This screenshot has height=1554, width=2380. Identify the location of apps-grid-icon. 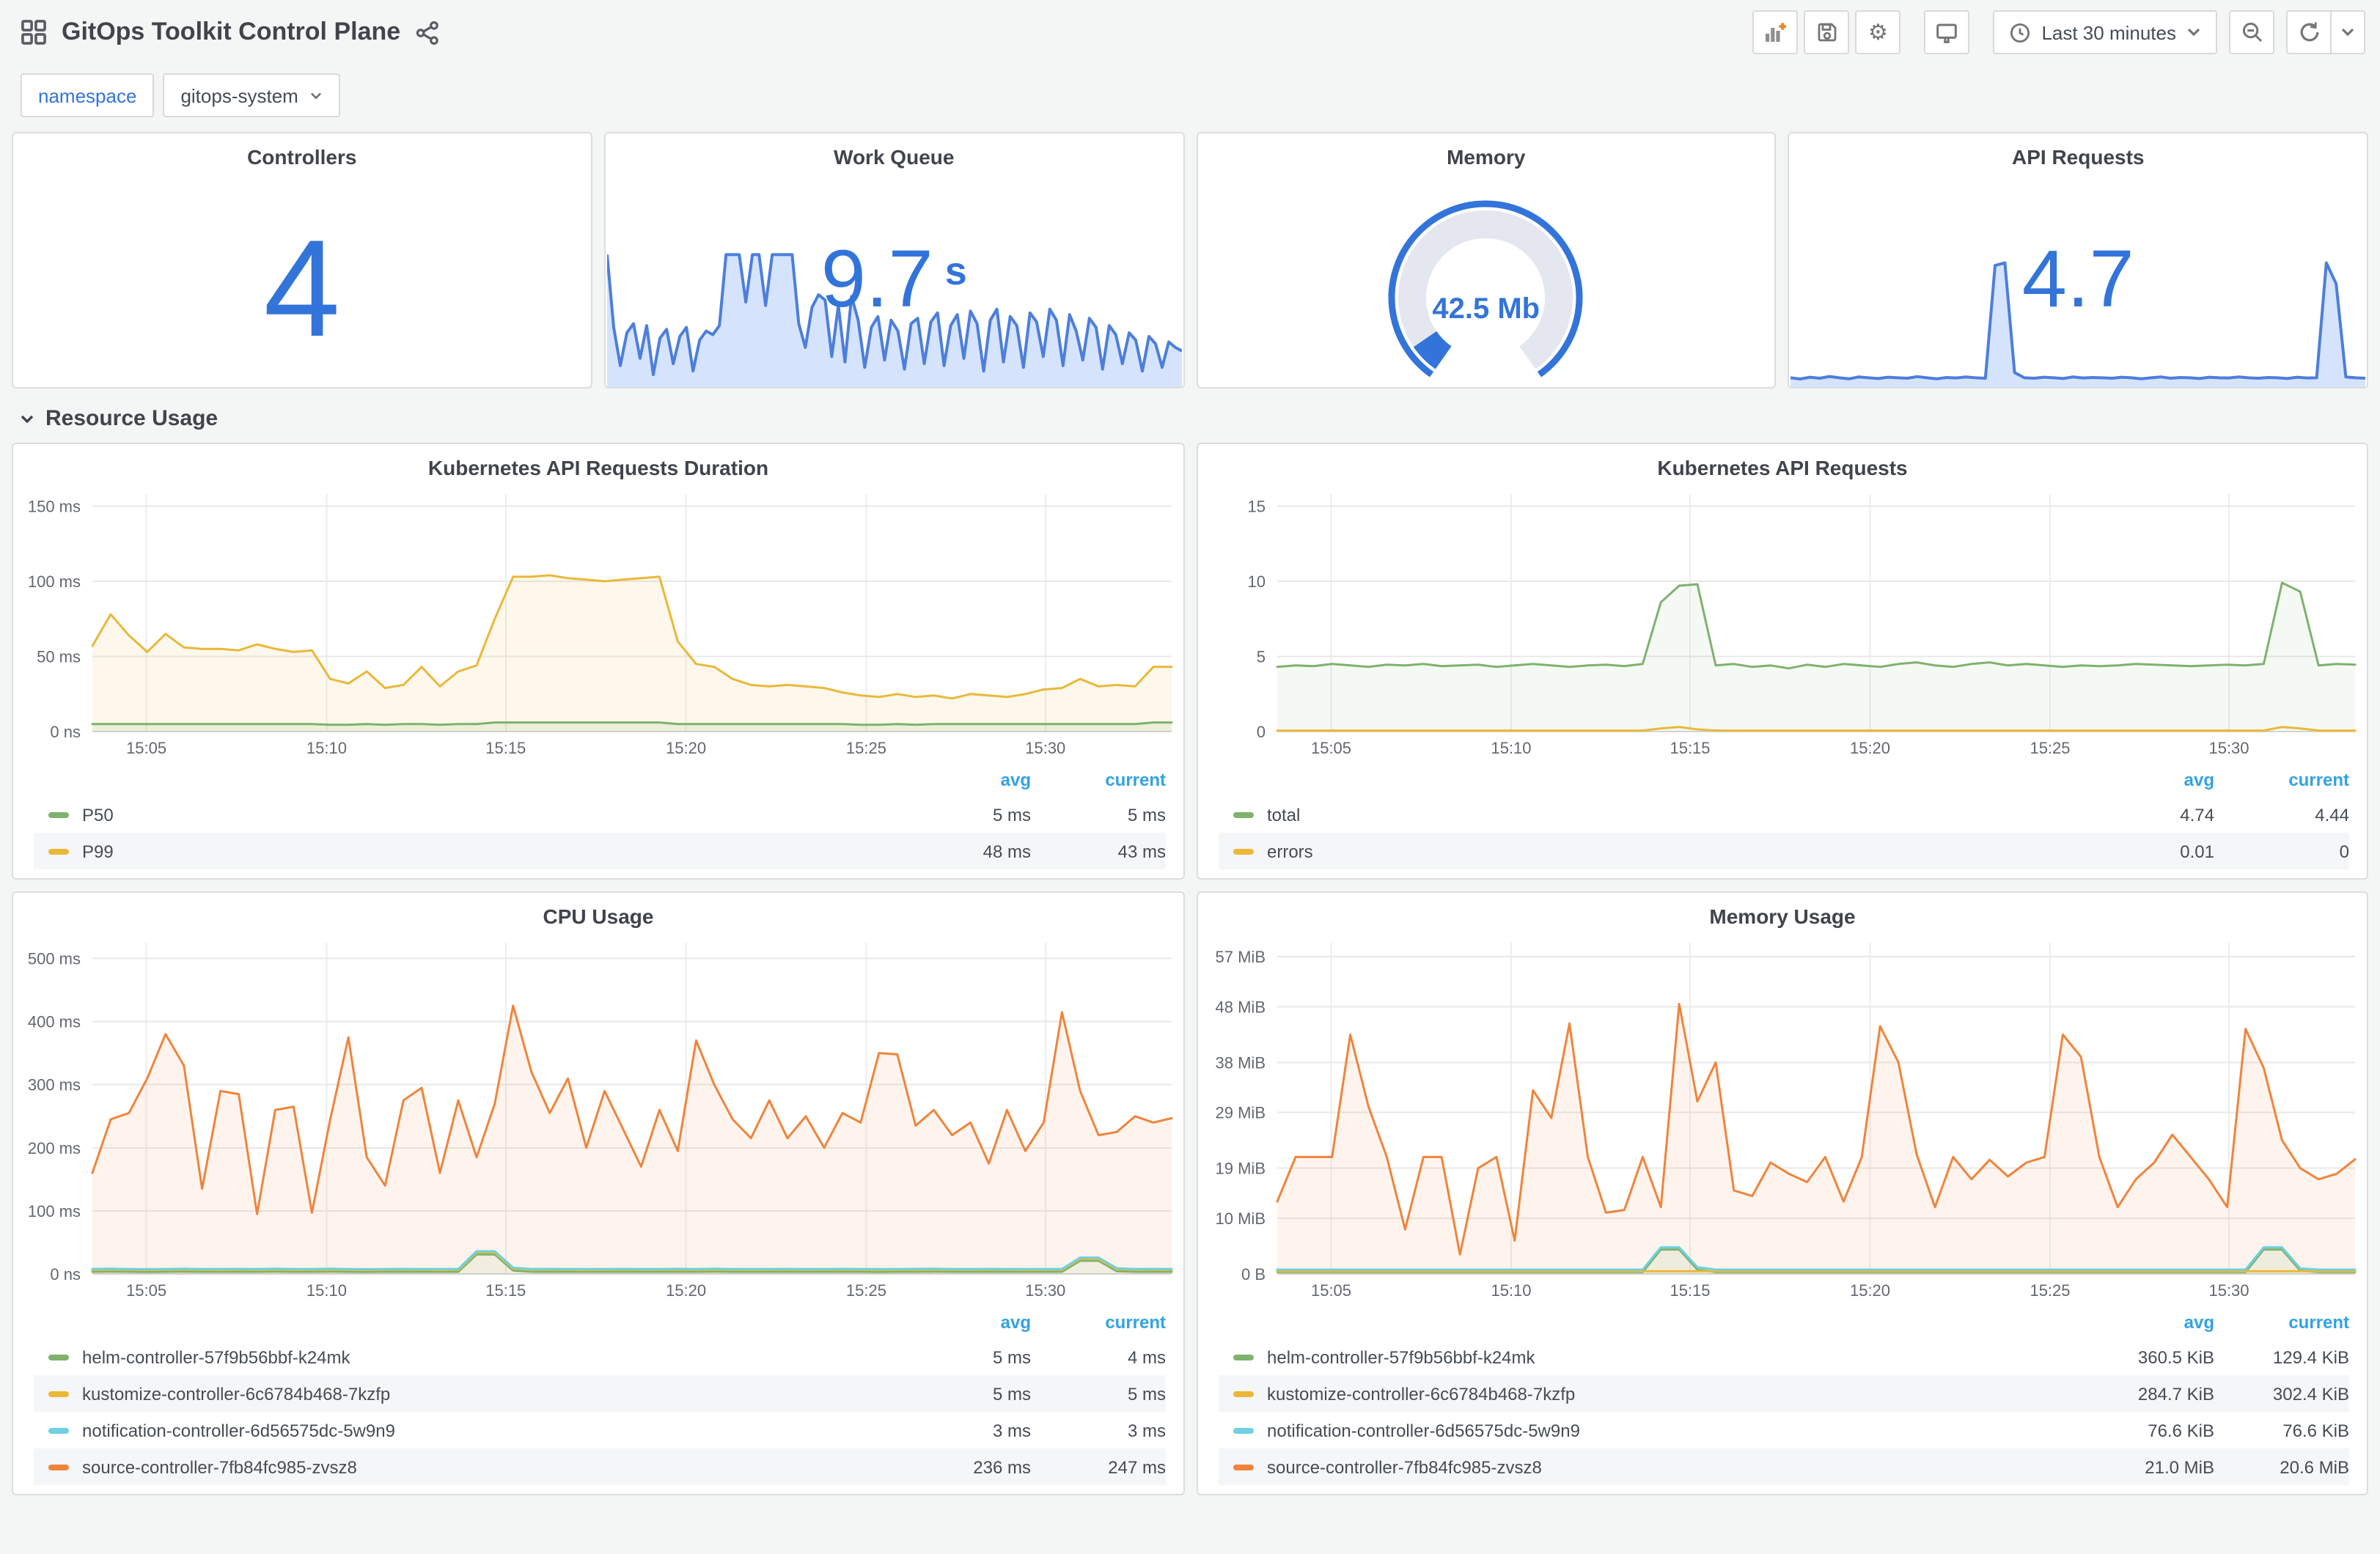
(34, 32).